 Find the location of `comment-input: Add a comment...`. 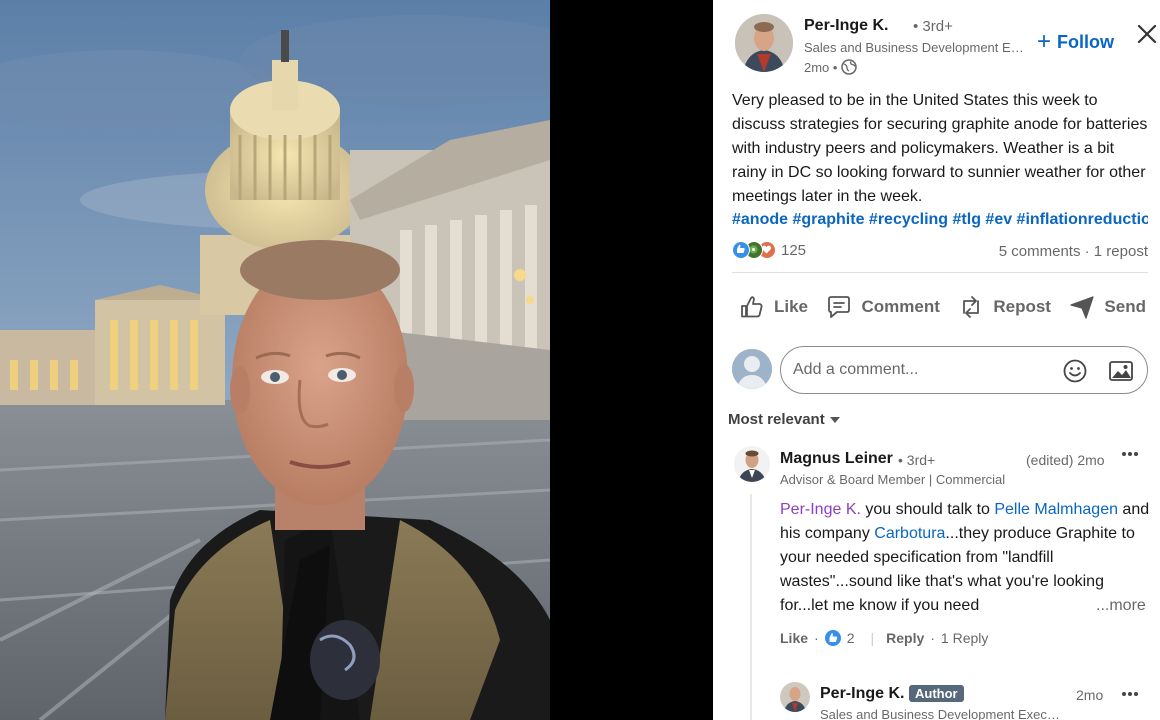

comment-input: Add a comment... is located at coordinates (964, 370).